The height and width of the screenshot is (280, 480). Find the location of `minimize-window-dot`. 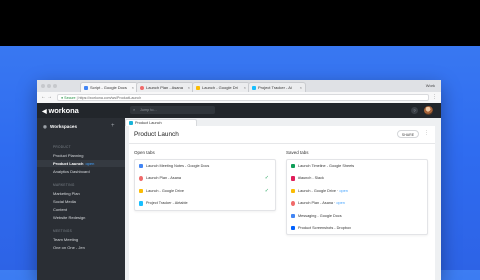

minimize-window-dot is located at coordinates (49, 86).